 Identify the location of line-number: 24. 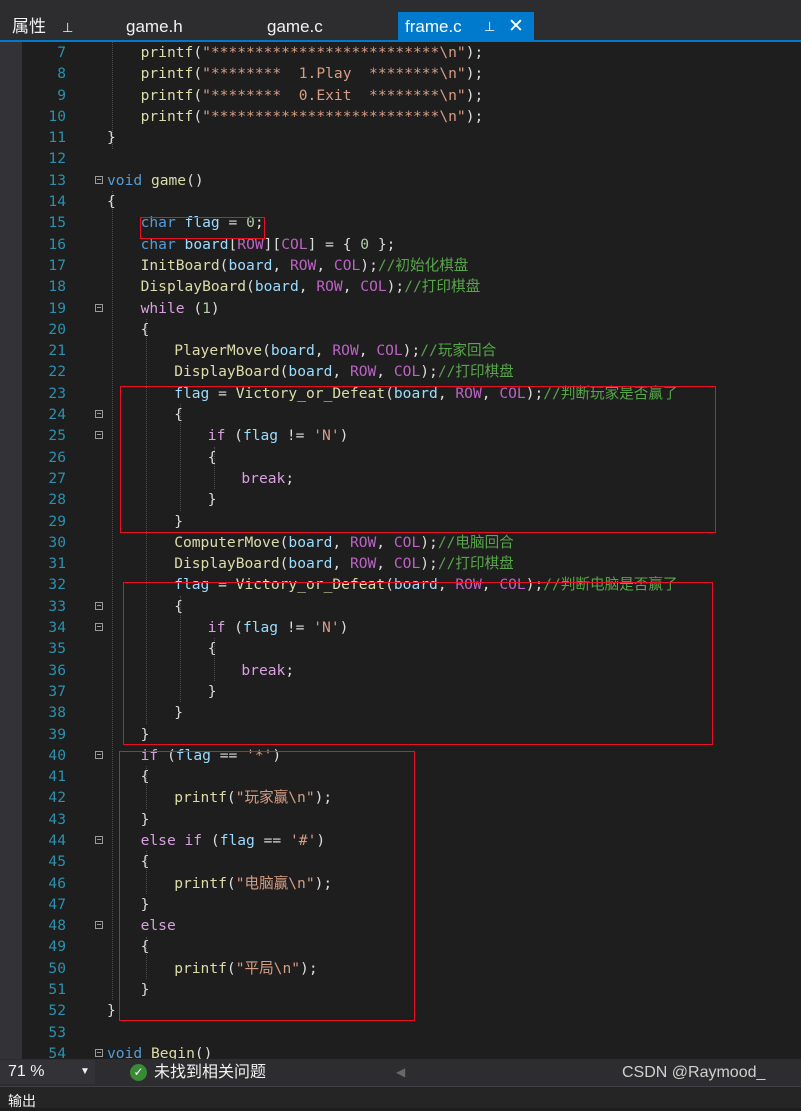
(57, 415).